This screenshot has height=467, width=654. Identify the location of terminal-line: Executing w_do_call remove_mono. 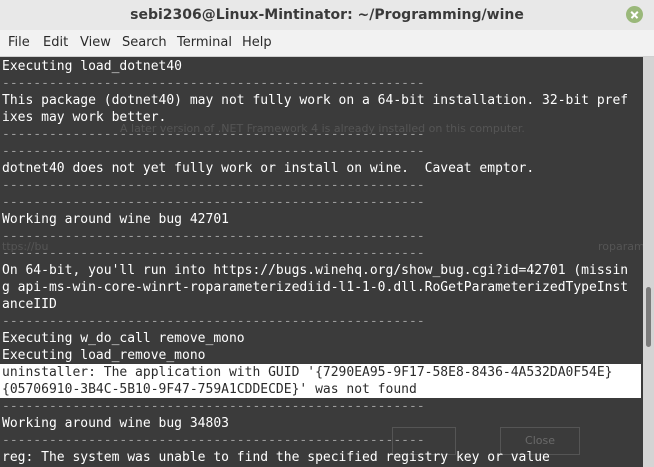
(123, 338).